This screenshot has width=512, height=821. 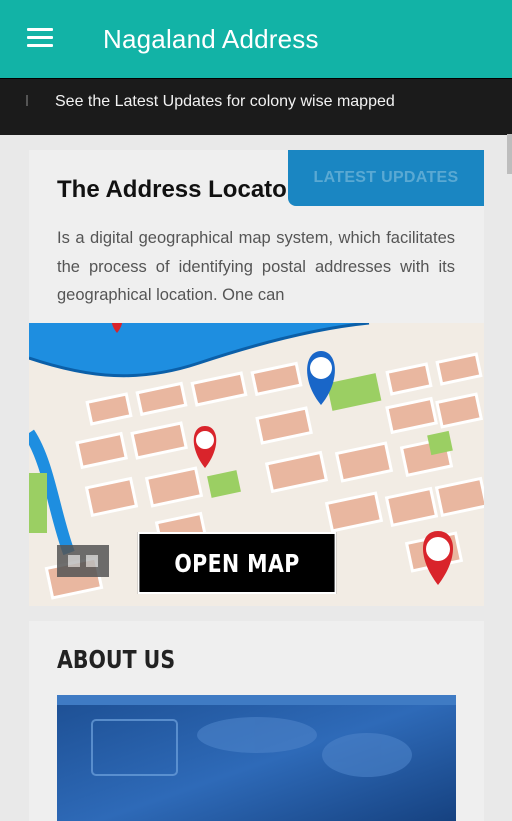 I want to click on slider-prev-button, so click(x=83, y=561).